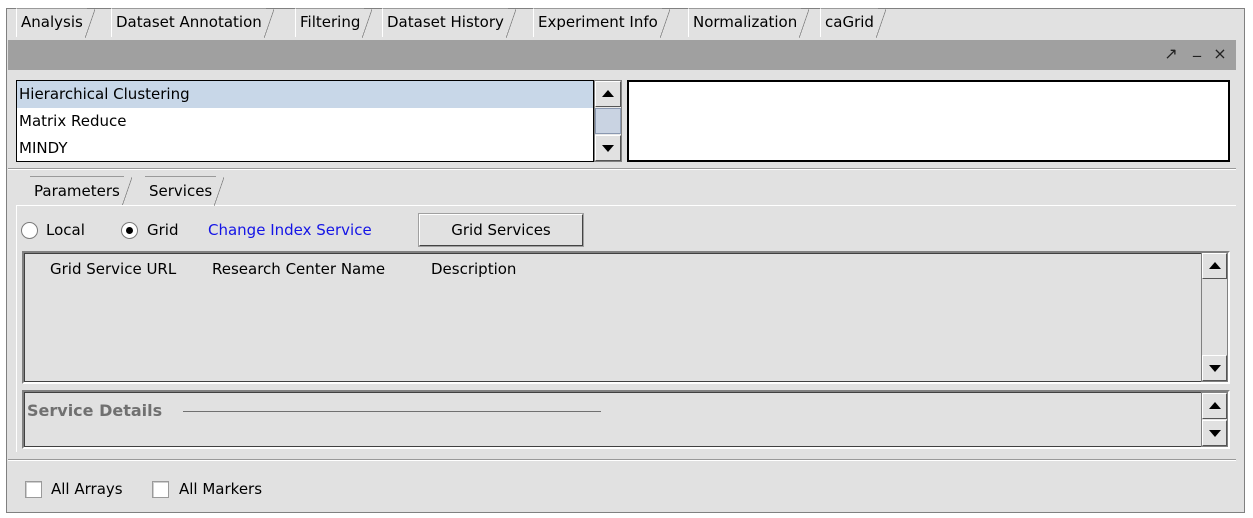 This screenshot has height=518, width=1253. Describe the element at coordinates (626, 419) in the screenshot. I see `service-details-box: Service Details` at that location.